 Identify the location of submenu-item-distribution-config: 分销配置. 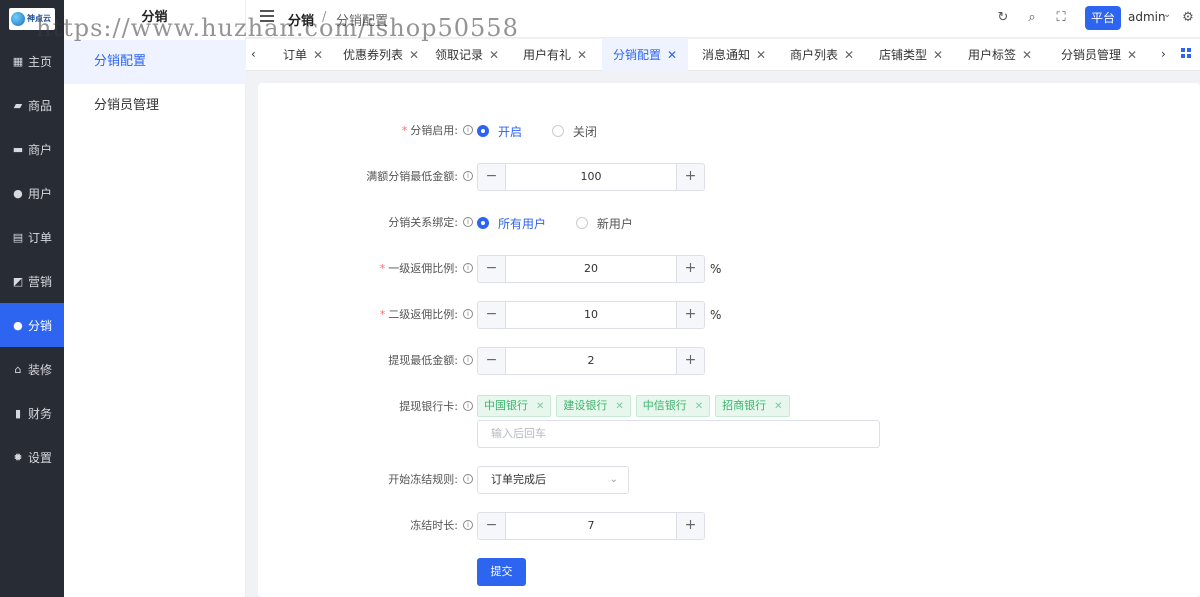
(155, 62).